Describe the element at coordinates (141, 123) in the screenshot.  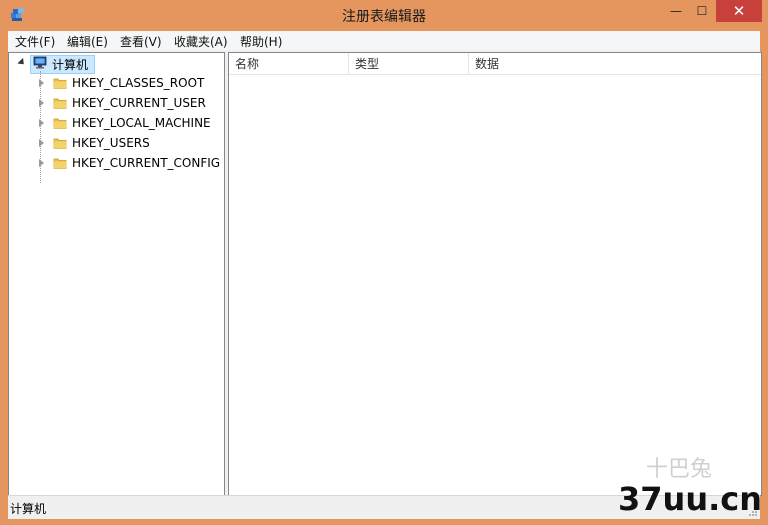
I see `tree-label: HKEY_LOCAL_MACHINE` at that location.